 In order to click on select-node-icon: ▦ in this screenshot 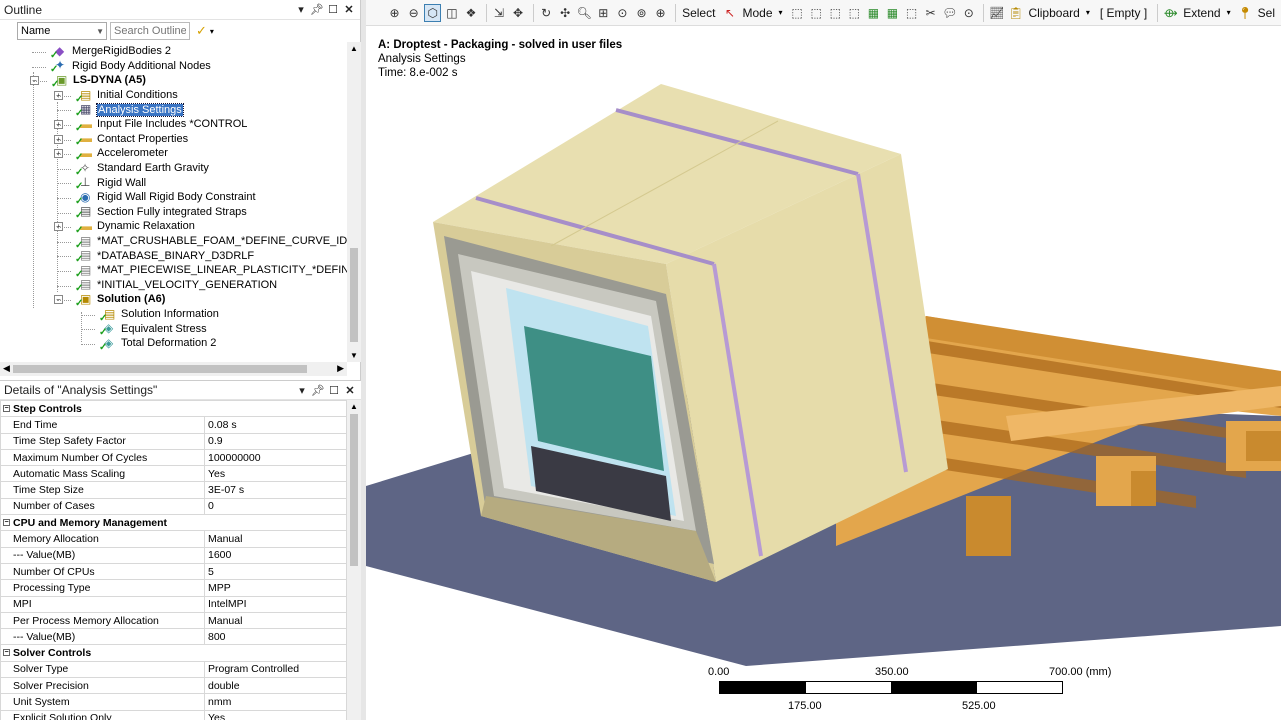, I will do `click(873, 13)`.